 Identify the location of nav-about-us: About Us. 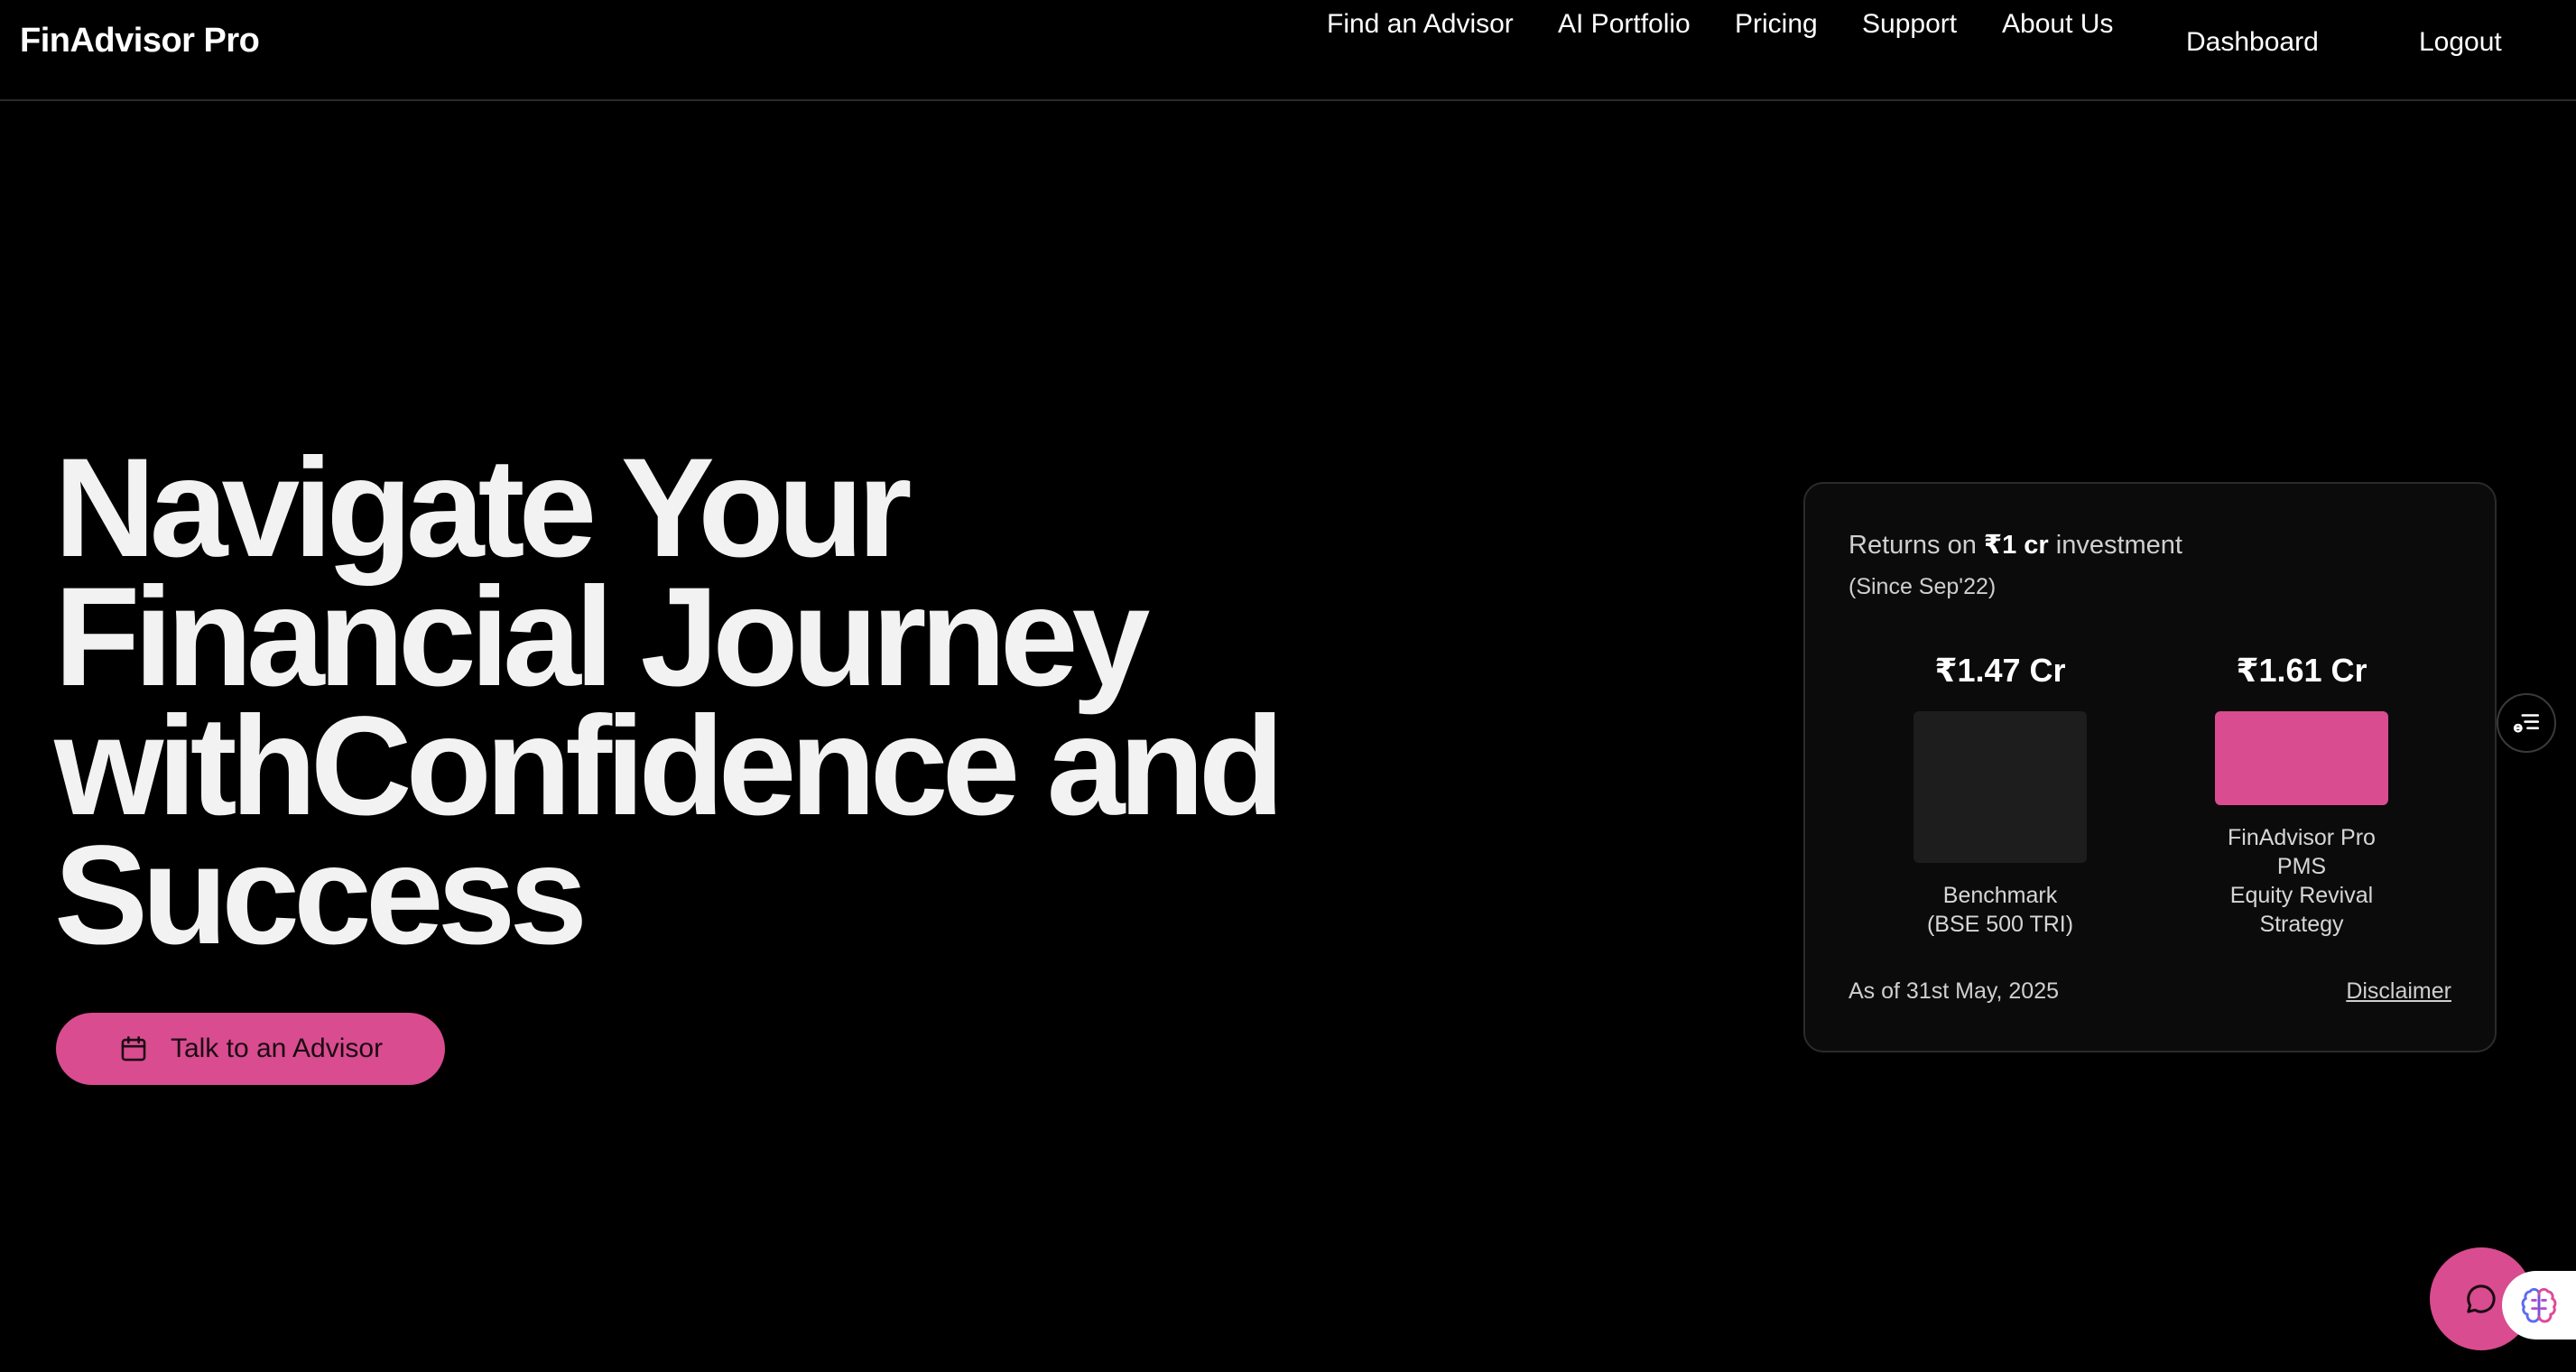
(2057, 25).